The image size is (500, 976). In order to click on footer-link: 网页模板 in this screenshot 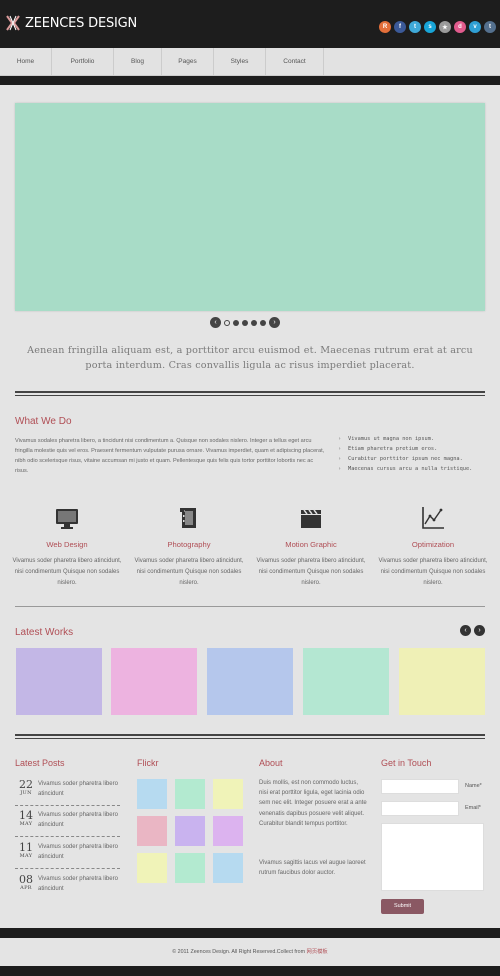, I will do `click(317, 952)`.